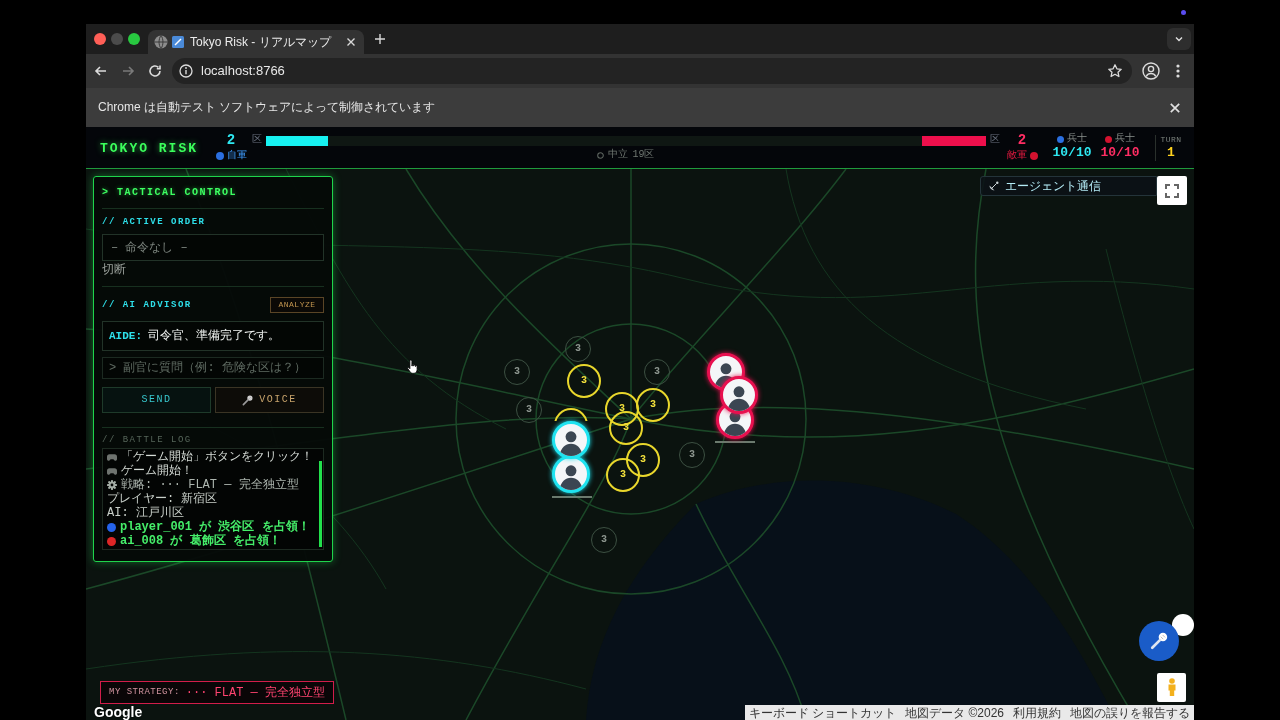  I want to click on log-entry: 「ゲーム開始」ボタンをクリック！, so click(217, 457).